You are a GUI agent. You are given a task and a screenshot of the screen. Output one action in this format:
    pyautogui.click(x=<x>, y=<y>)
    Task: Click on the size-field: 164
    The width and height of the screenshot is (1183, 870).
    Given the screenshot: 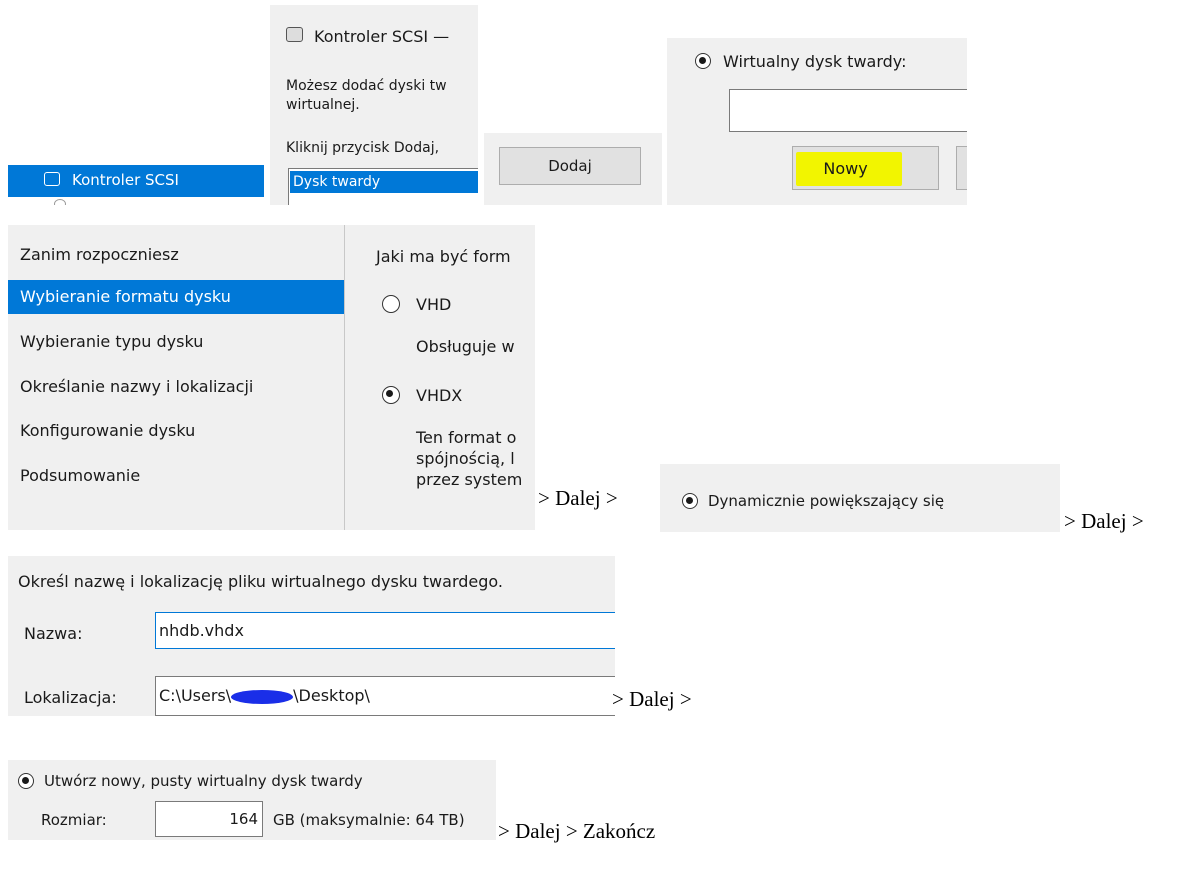 What is the action you would take?
    pyautogui.click(x=209, y=819)
    